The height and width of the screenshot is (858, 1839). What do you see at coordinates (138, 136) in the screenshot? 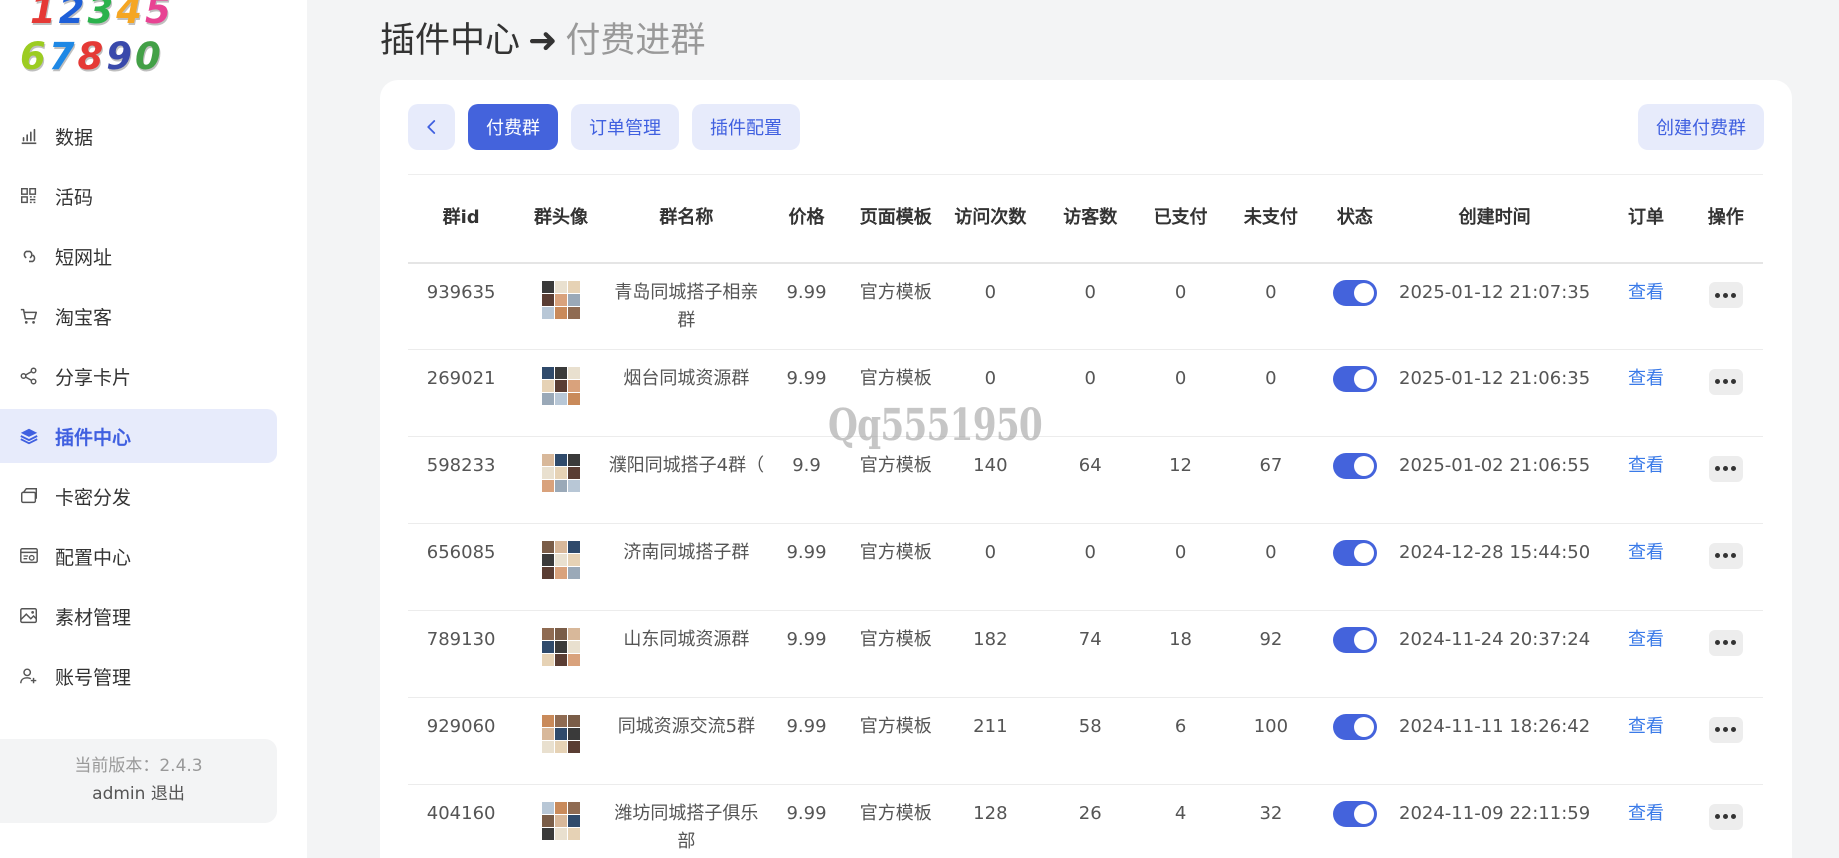
I see `sidebar-item: 数据` at bounding box center [138, 136].